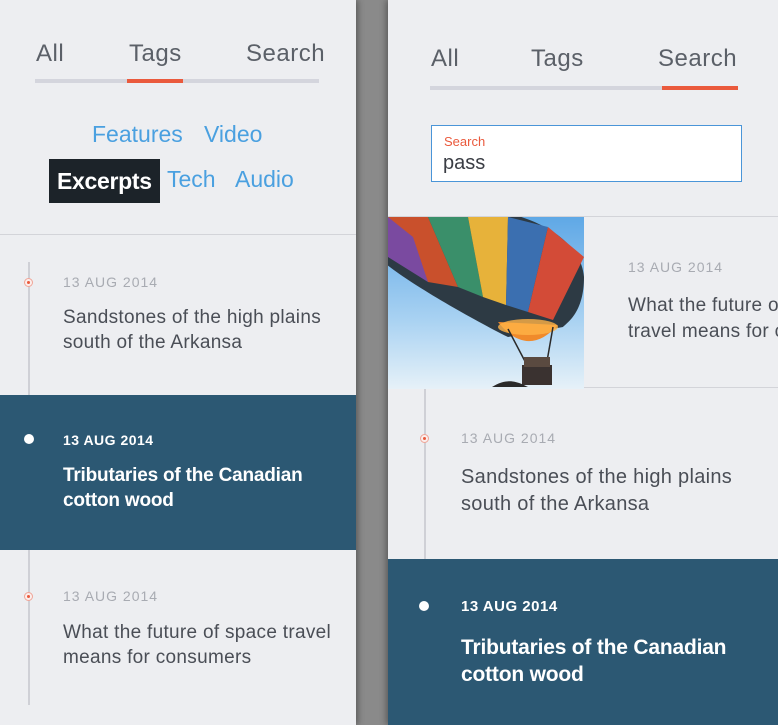 Image resolution: width=778 pixels, height=725 pixels. Describe the element at coordinates (137, 134) in the screenshot. I see `tag-features: Features` at that location.